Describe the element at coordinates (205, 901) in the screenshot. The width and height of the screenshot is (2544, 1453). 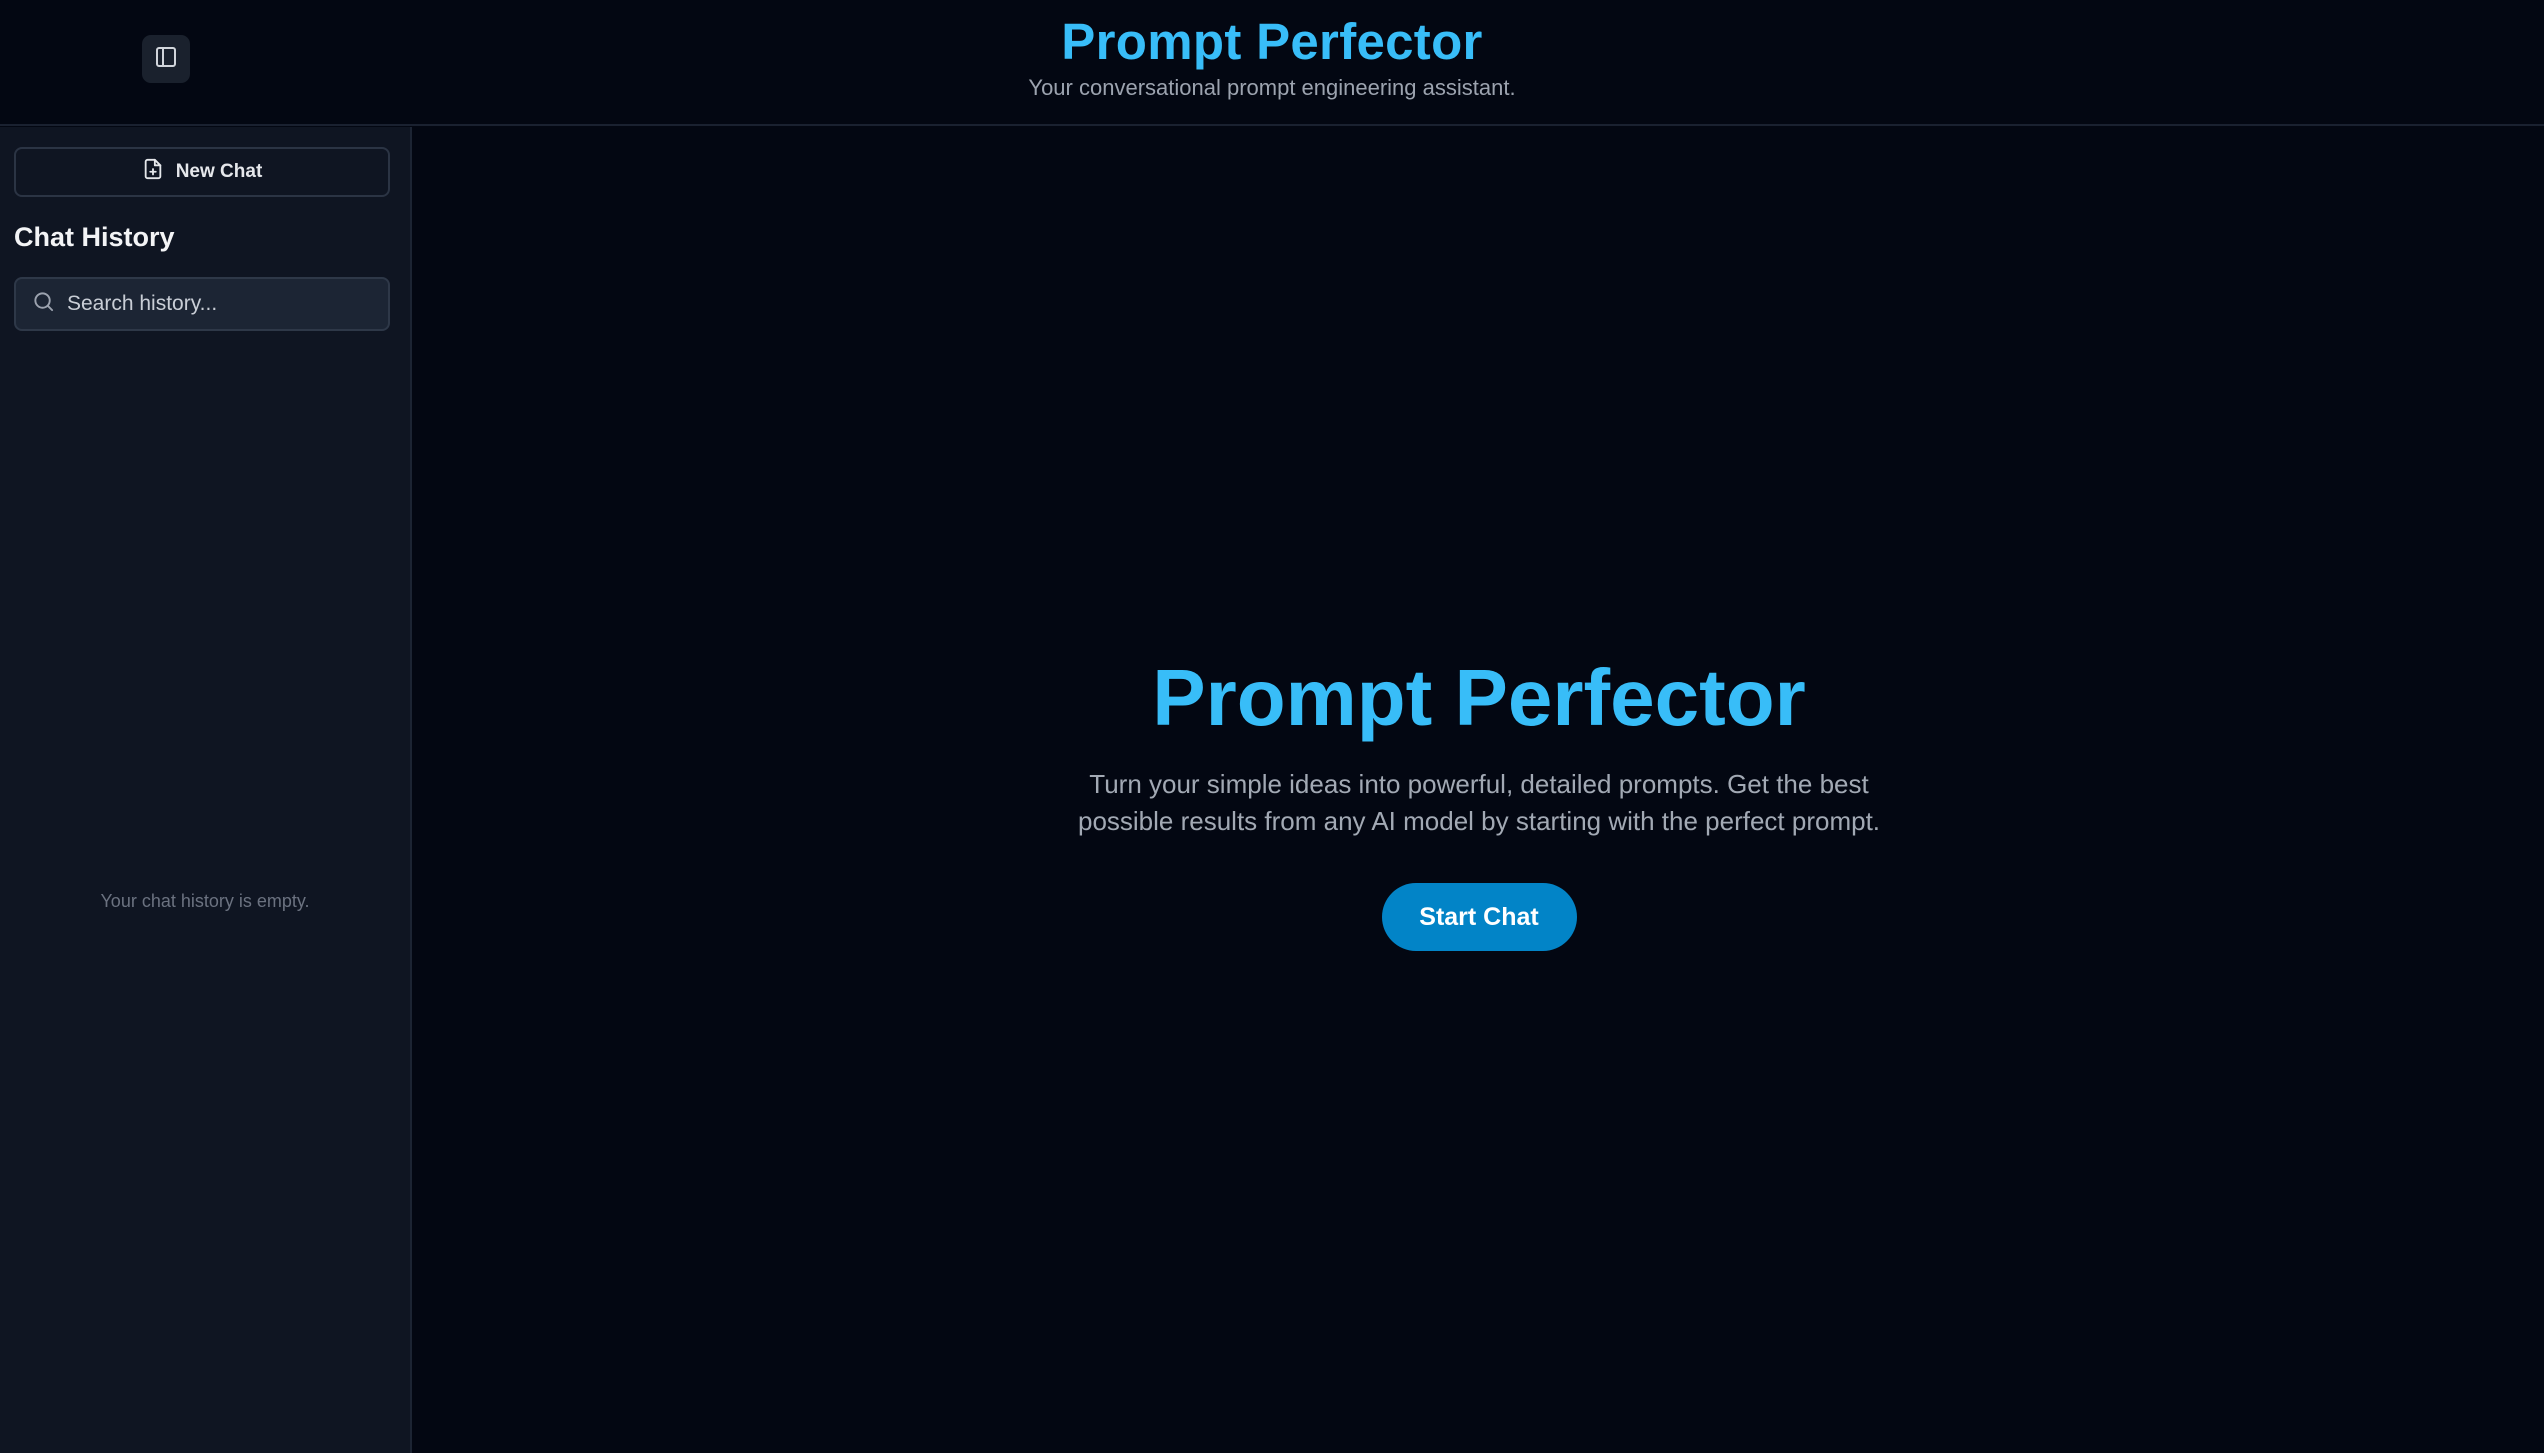
I see `empty-history-message: Your chat history is empty.` at that location.